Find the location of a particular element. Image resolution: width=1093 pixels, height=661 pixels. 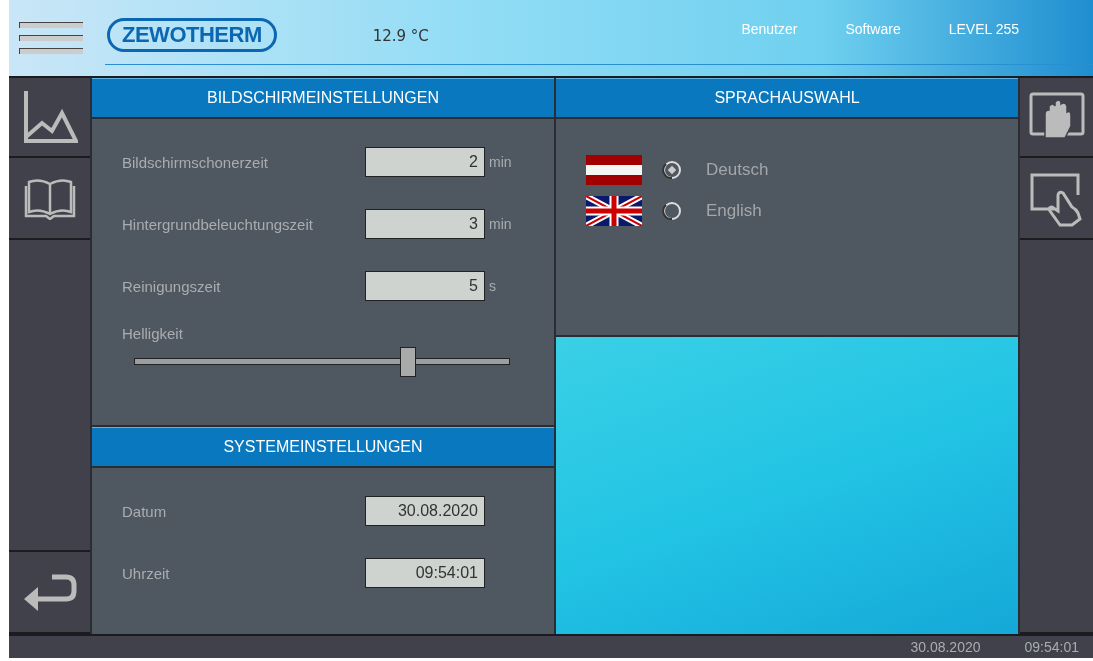

book-icon is located at coordinates (49, 199).